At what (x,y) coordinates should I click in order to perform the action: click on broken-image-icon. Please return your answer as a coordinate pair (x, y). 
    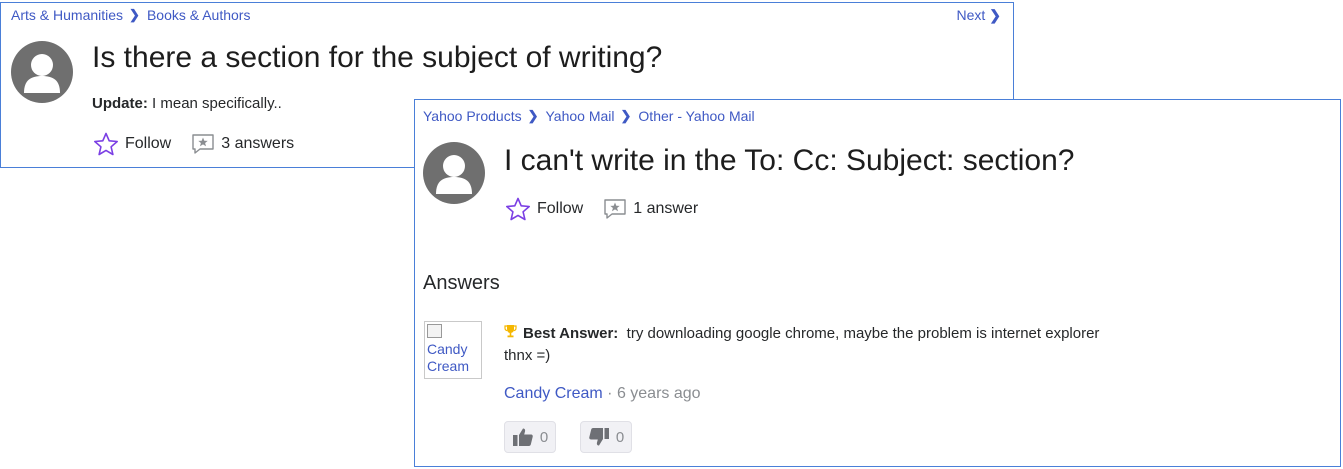
    Looking at the image, I should click on (434, 331).